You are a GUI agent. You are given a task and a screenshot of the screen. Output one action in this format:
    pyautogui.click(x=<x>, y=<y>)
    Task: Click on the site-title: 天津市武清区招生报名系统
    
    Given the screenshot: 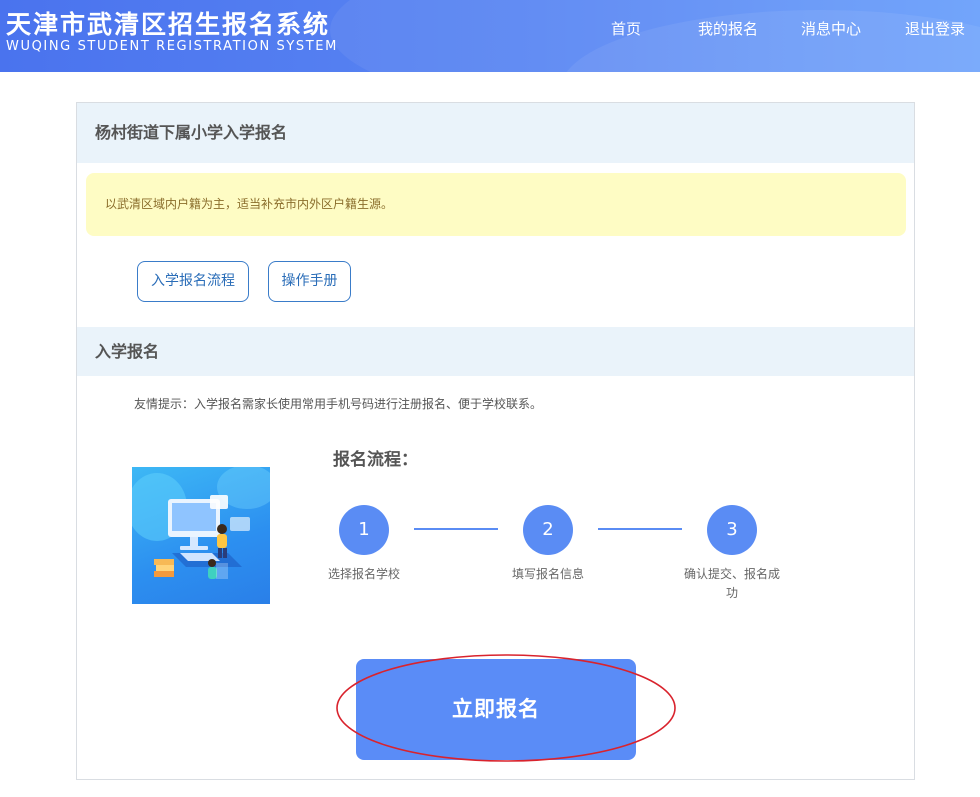 What is the action you would take?
    pyautogui.click(x=168, y=24)
    